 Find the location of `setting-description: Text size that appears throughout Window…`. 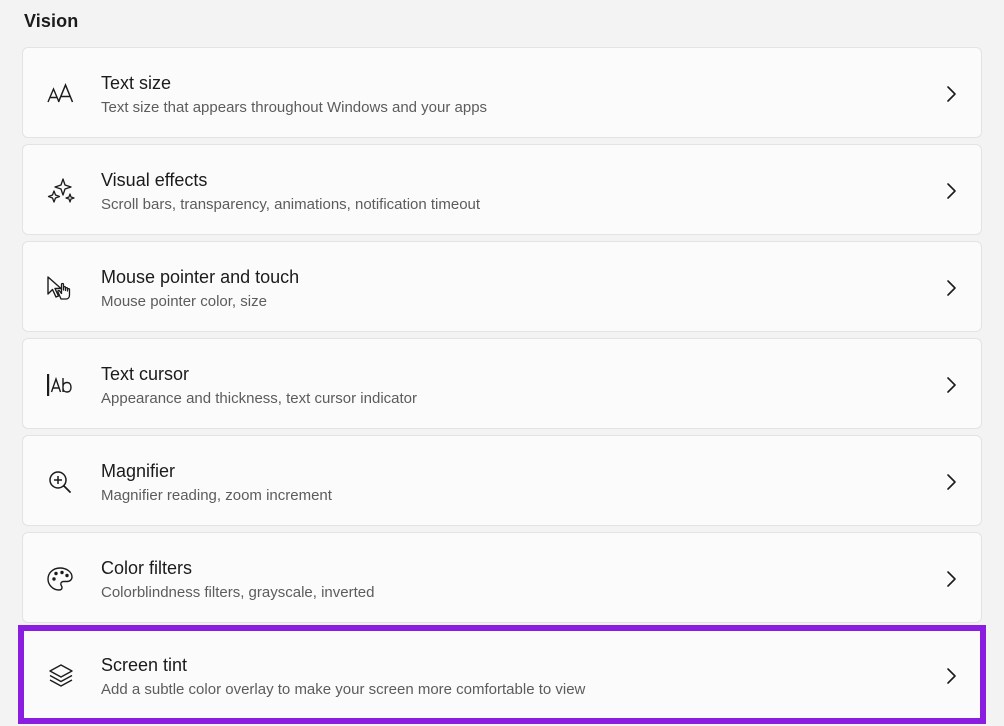

setting-description: Text size that appears throughout Window… is located at coordinates (294, 107).